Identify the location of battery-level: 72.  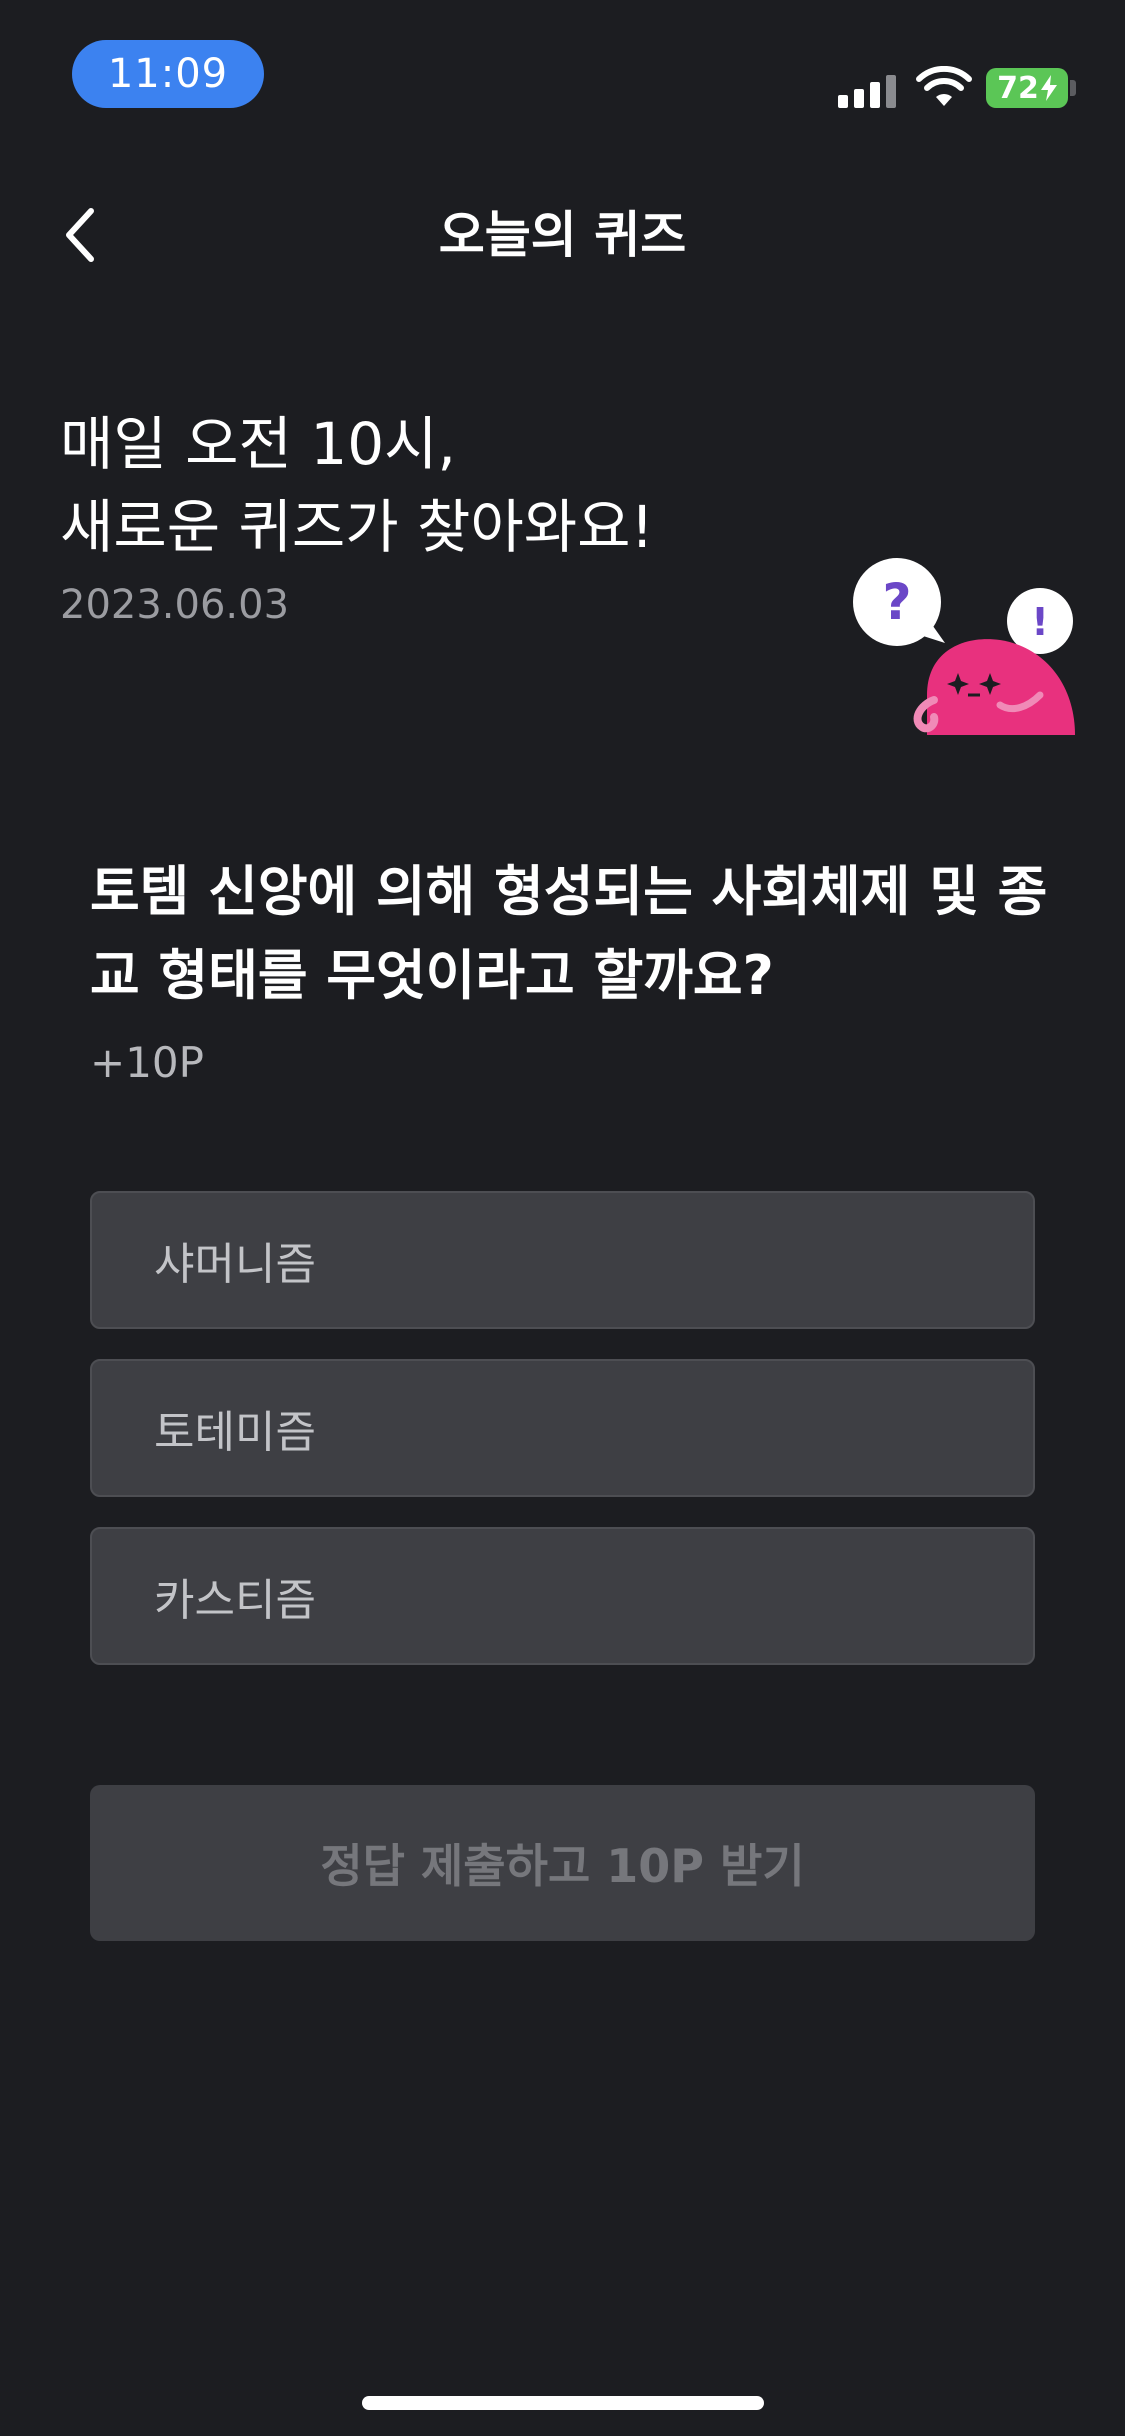
(1018, 88).